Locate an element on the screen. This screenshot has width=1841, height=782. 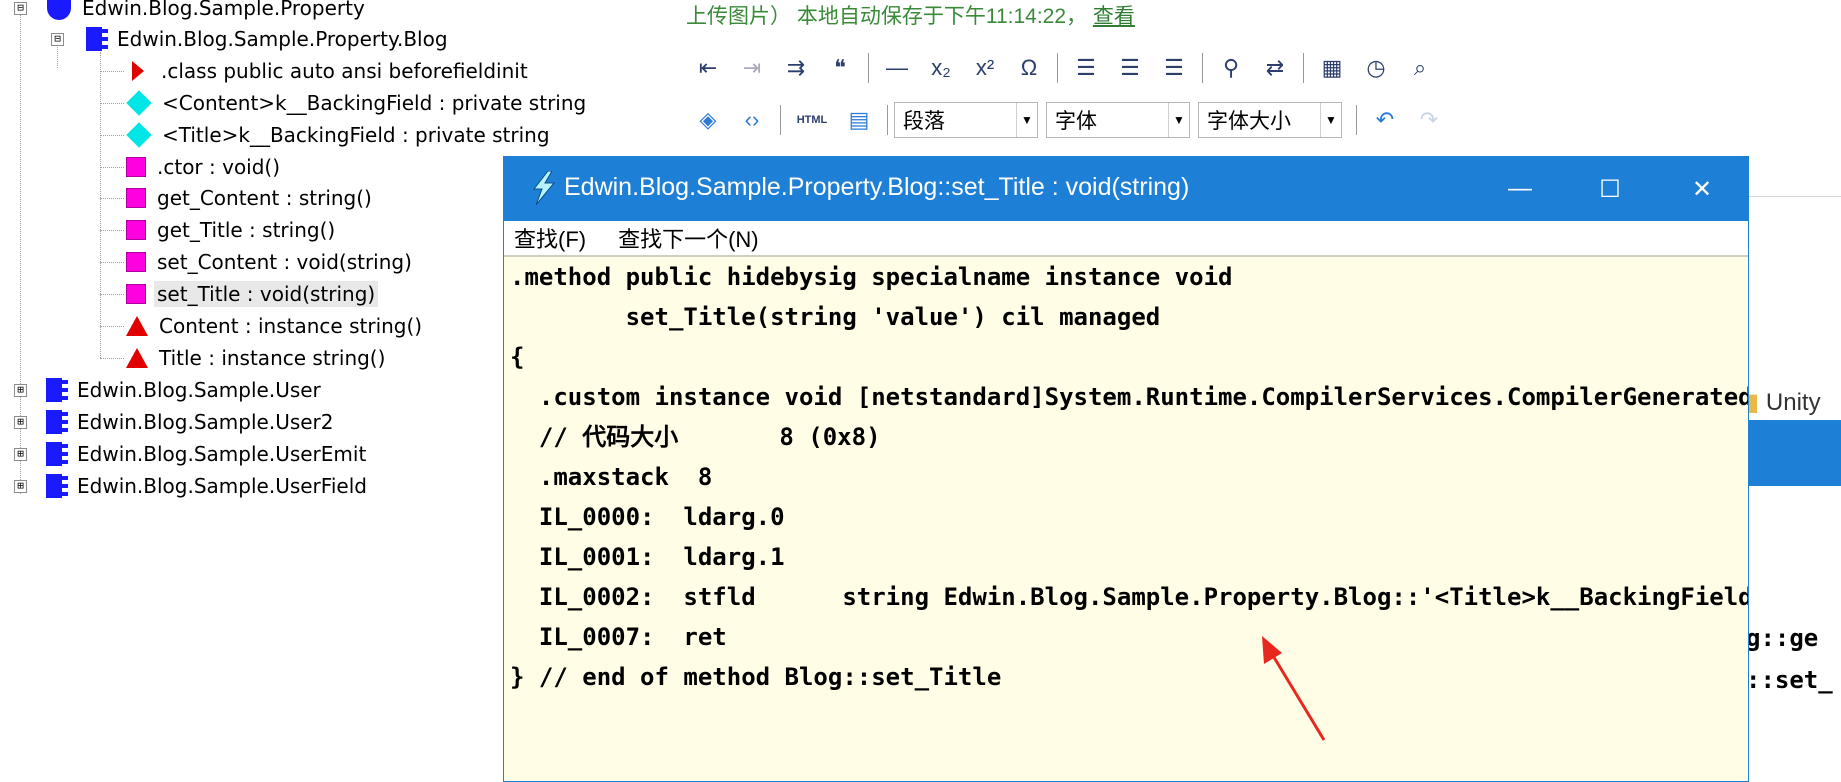
paragraph-format-select: 段落 ▼ is located at coordinates (966, 120).